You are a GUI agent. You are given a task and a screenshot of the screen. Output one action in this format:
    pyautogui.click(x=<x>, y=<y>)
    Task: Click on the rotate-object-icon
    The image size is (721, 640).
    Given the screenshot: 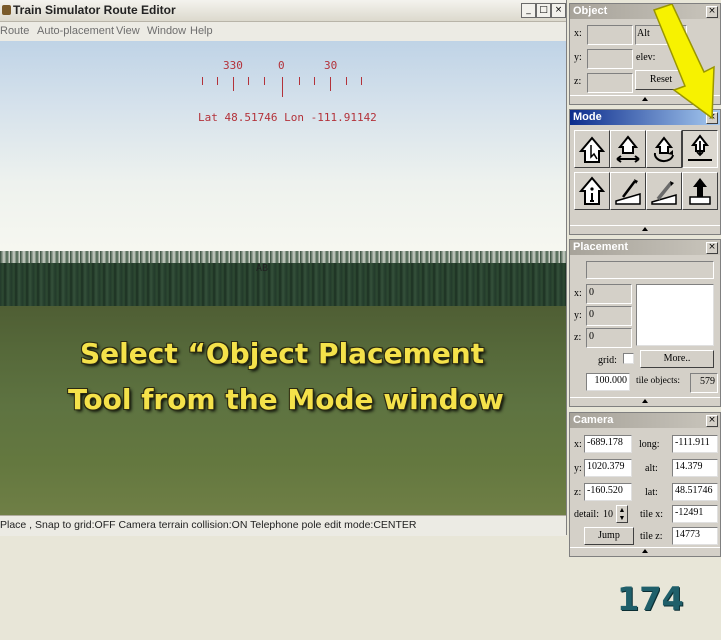 What is the action you would take?
    pyautogui.click(x=664, y=149)
    